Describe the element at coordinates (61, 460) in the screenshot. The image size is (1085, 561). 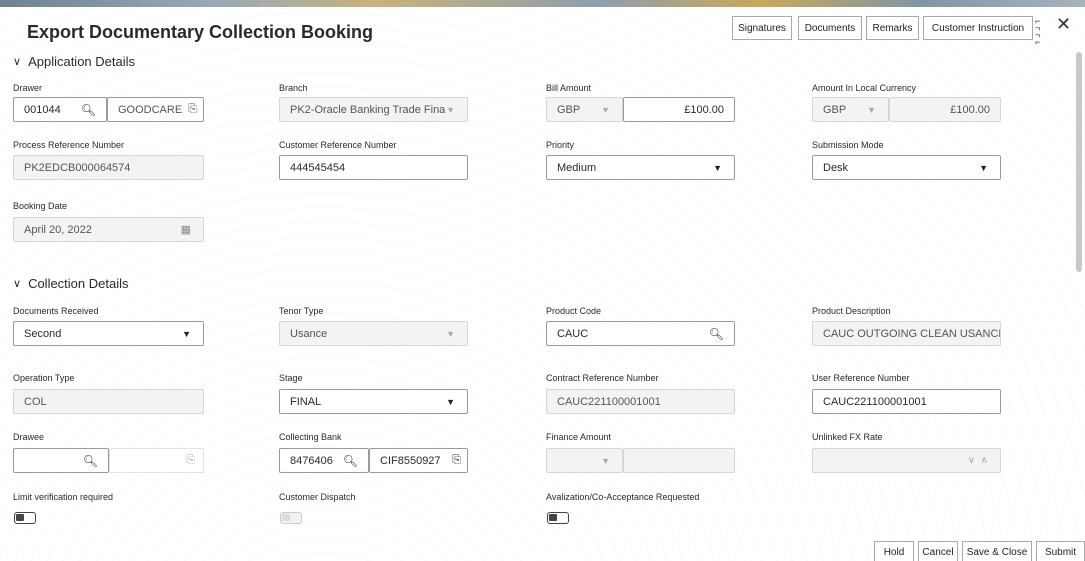
I see `drawee-input: 🔍︎` at that location.